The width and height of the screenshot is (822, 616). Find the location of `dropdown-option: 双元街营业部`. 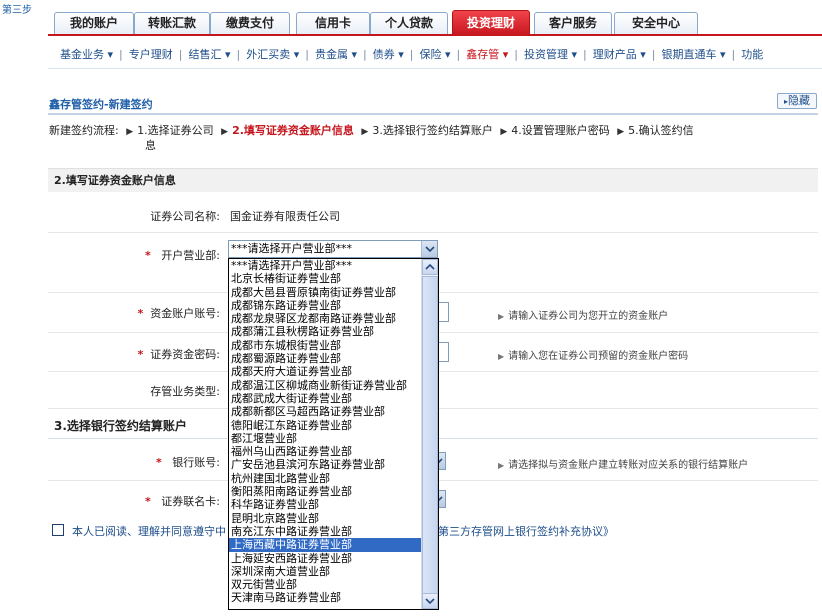

dropdown-option: 双元街营业部 is located at coordinates (325, 584).